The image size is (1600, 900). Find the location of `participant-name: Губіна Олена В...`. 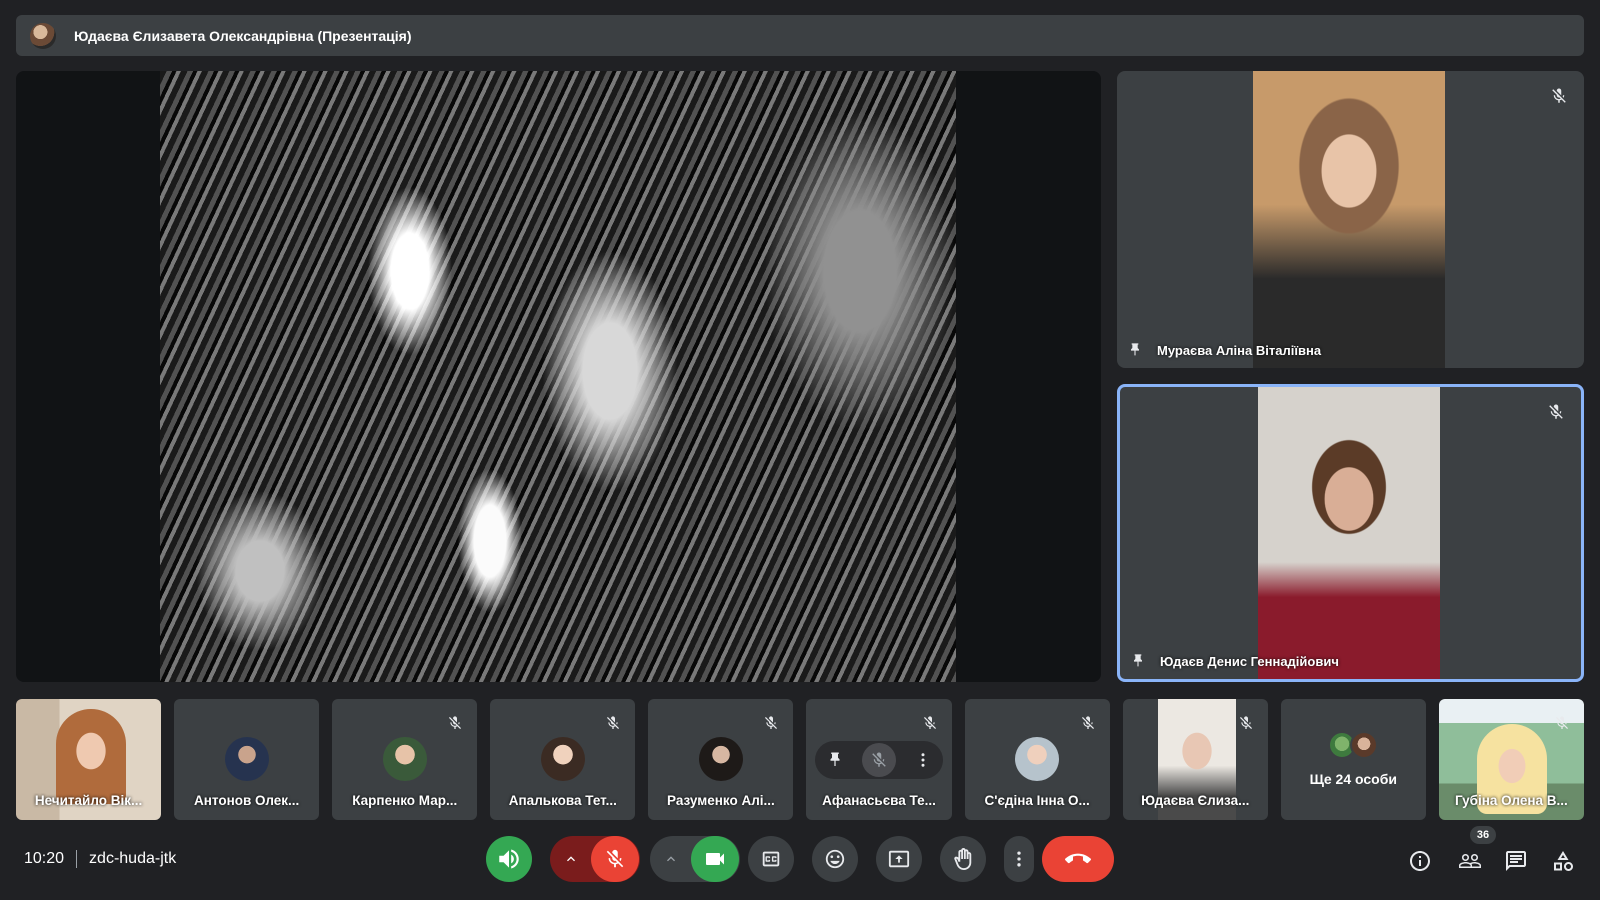

participant-name: Губіна Олена В... is located at coordinates (1511, 800).